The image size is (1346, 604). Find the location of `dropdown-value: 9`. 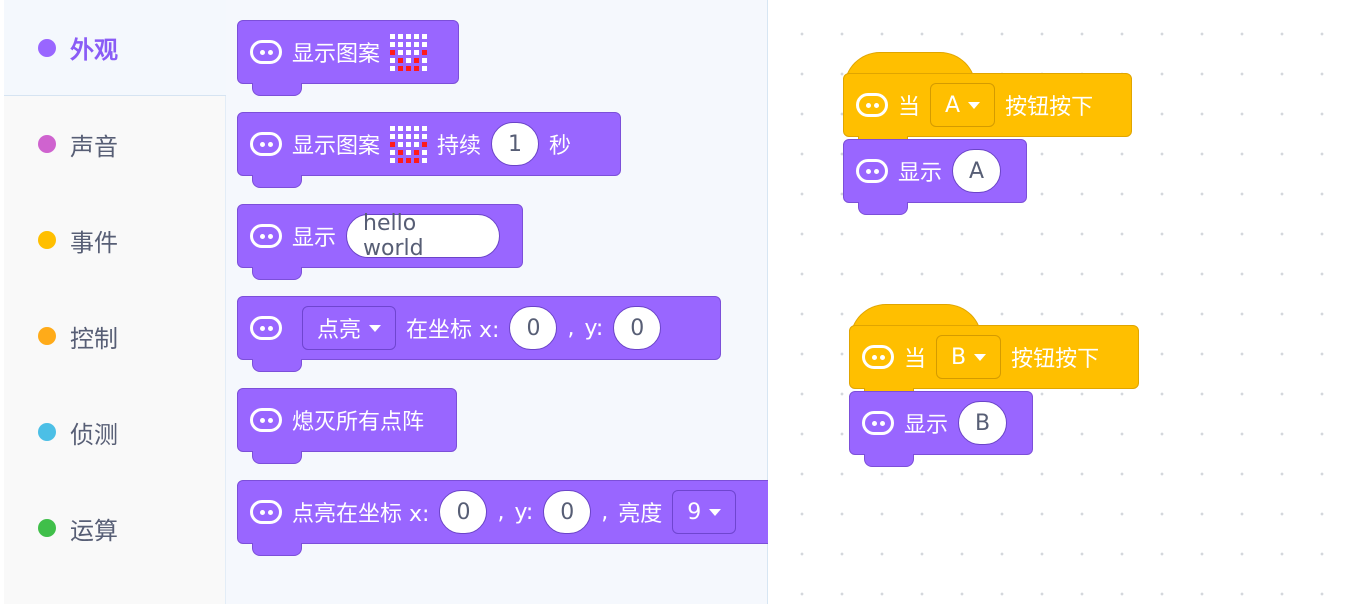

dropdown-value: 9 is located at coordinates (694, 512).